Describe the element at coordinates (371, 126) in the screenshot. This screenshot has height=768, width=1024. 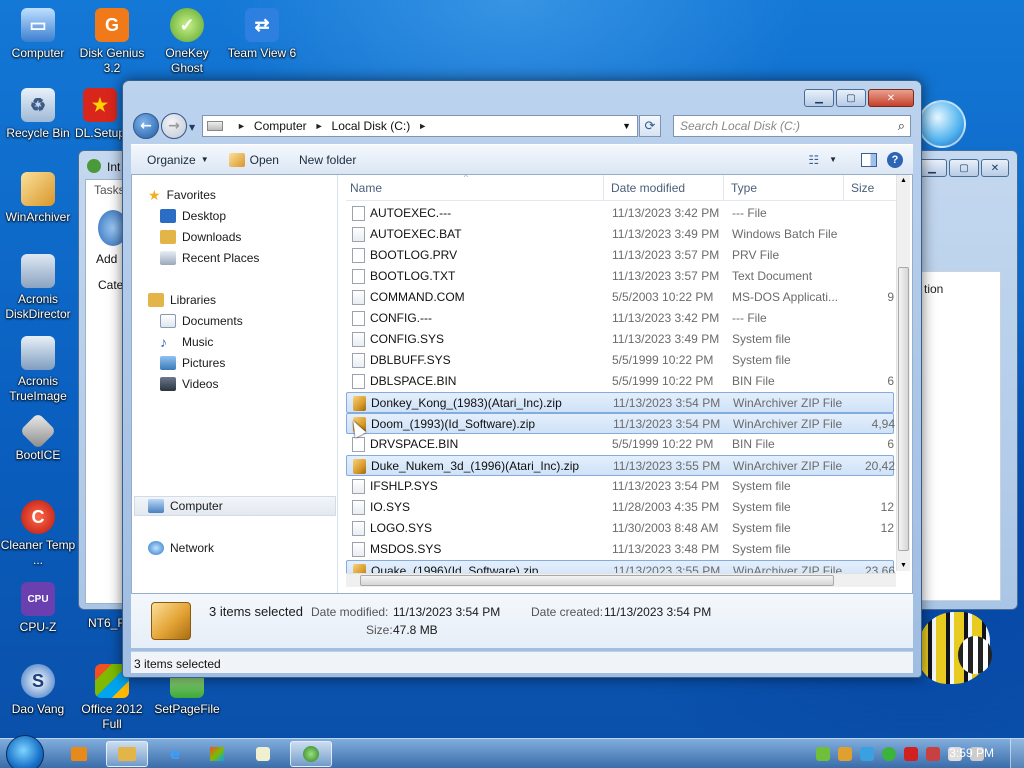
I see `breadcrumb-local-disk: Local Disk (C:)` at that location.